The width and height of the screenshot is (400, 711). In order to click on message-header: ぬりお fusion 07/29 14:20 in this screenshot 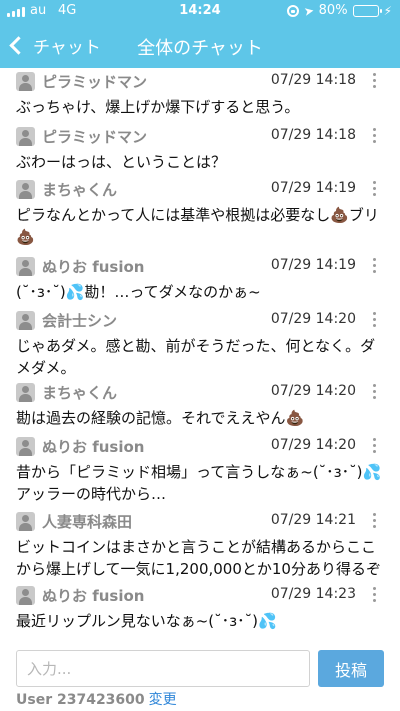, I will do `click(200, 446)`.